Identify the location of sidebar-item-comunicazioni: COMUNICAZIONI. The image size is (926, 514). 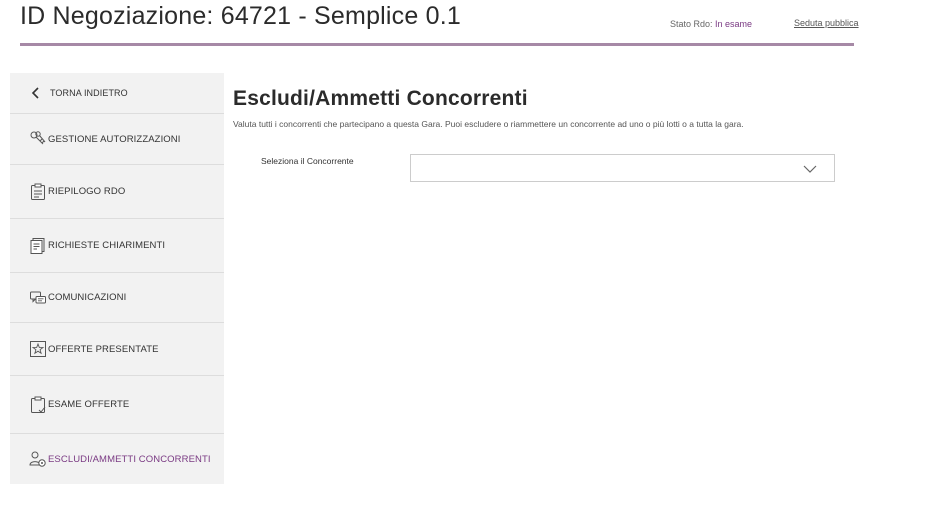
(117, 298).